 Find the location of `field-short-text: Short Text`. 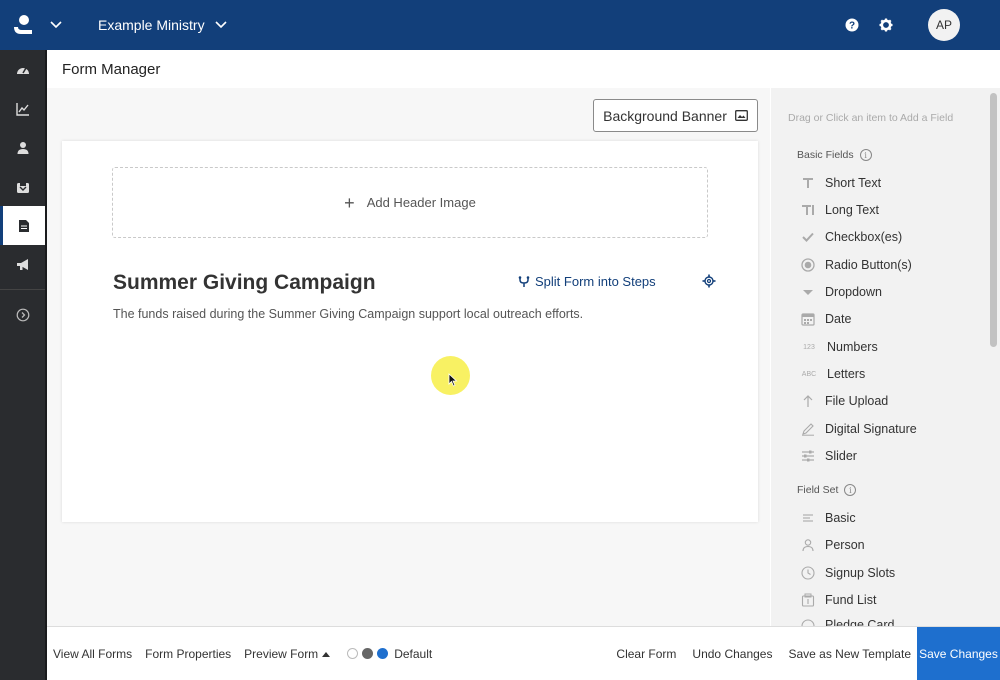

field-short-text: Short Text is located at coordinates (840, 183).